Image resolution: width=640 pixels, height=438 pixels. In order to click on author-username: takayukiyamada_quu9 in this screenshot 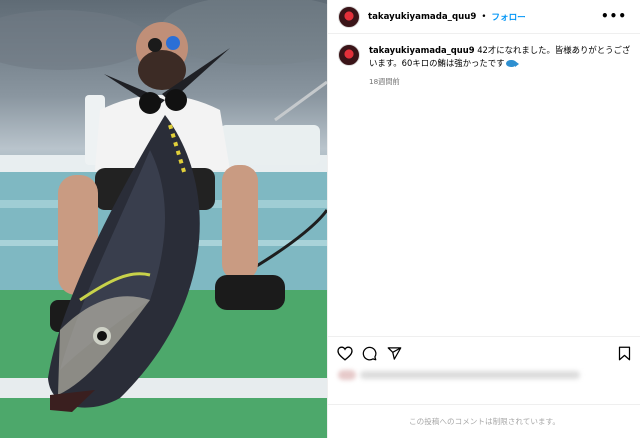, I will do `click(422, 17)`.